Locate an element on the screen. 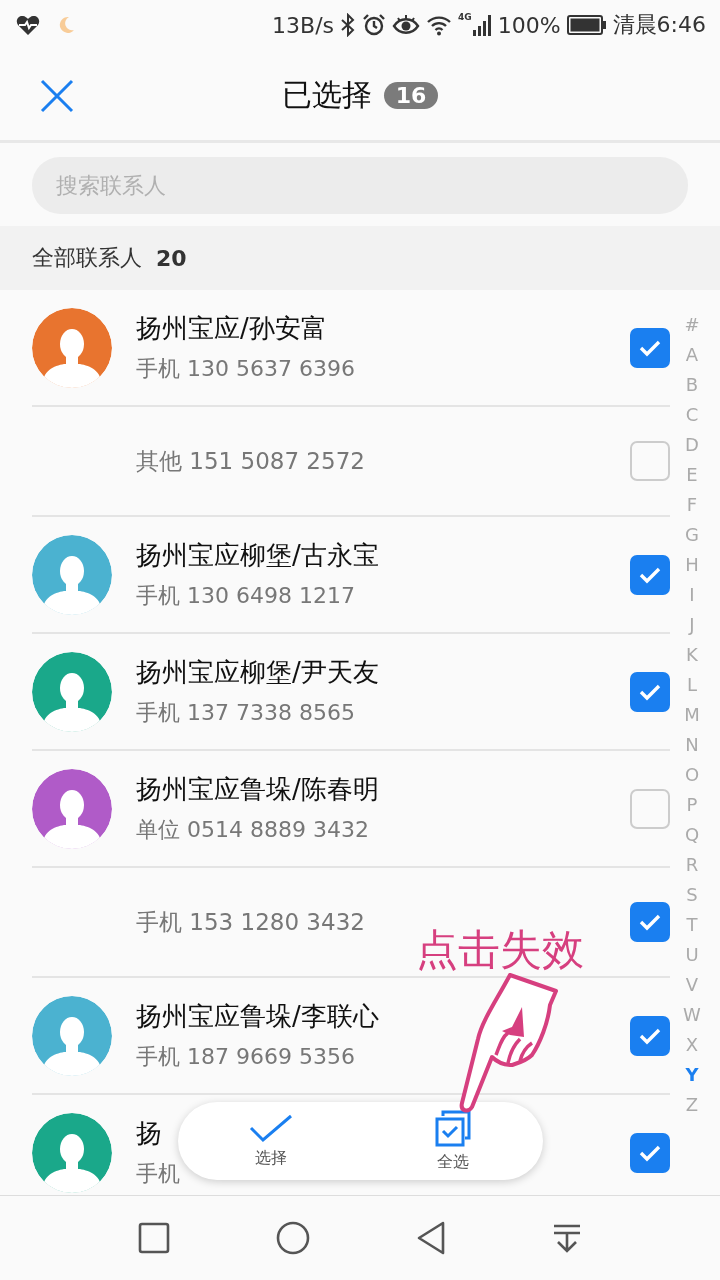 This screenshot has width=720, height=1280. index-letter: X is located at coordinates (692, 1045).